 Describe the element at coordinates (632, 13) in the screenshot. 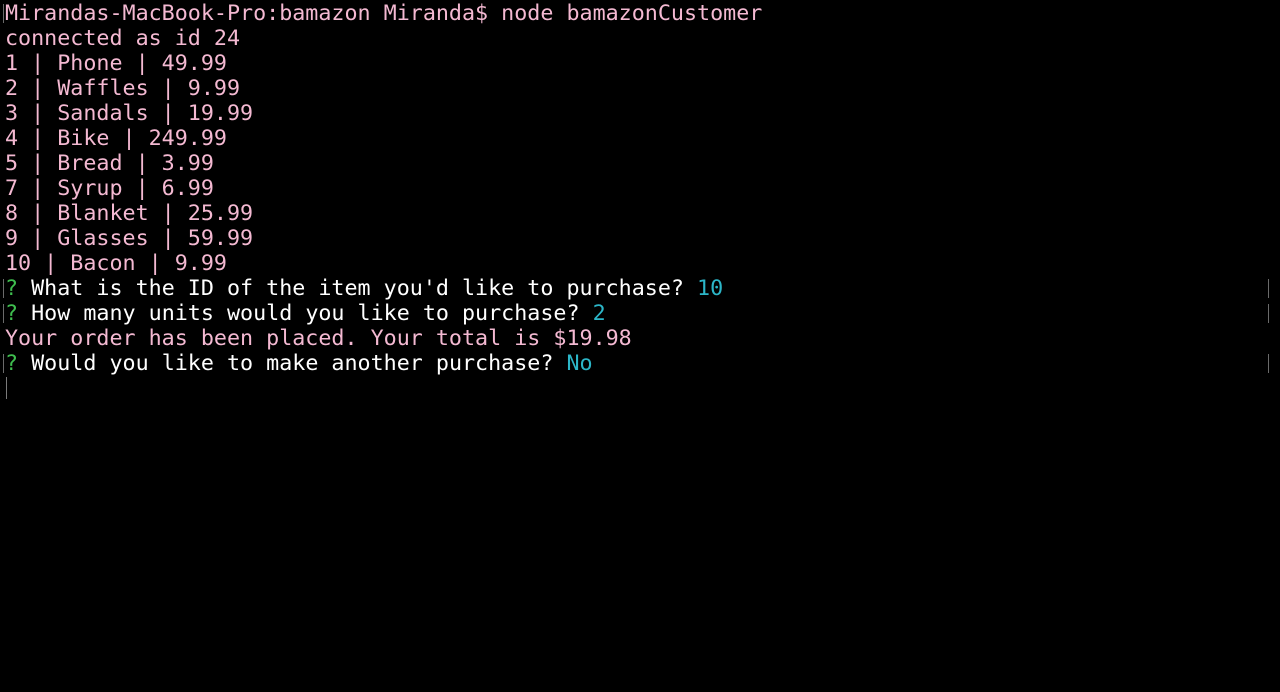

I see `shell-command: node bamazonCustomer` at that location.